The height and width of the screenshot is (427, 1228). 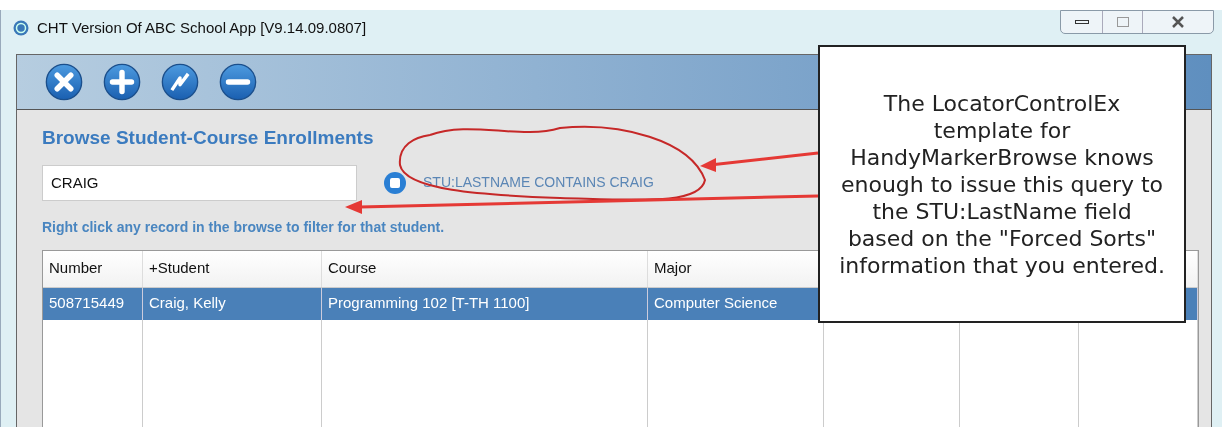 What do you see at coordinates (199, 182) in the screenshot?
I see `search-field: CRAIG` at bounding box center [199, 182].